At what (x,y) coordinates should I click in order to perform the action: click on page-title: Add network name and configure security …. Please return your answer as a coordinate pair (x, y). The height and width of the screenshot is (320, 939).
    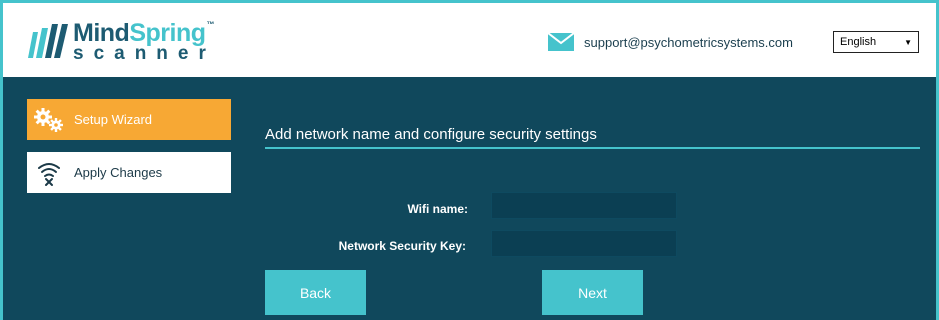
    Looking at the image, I should click on (431, 134).